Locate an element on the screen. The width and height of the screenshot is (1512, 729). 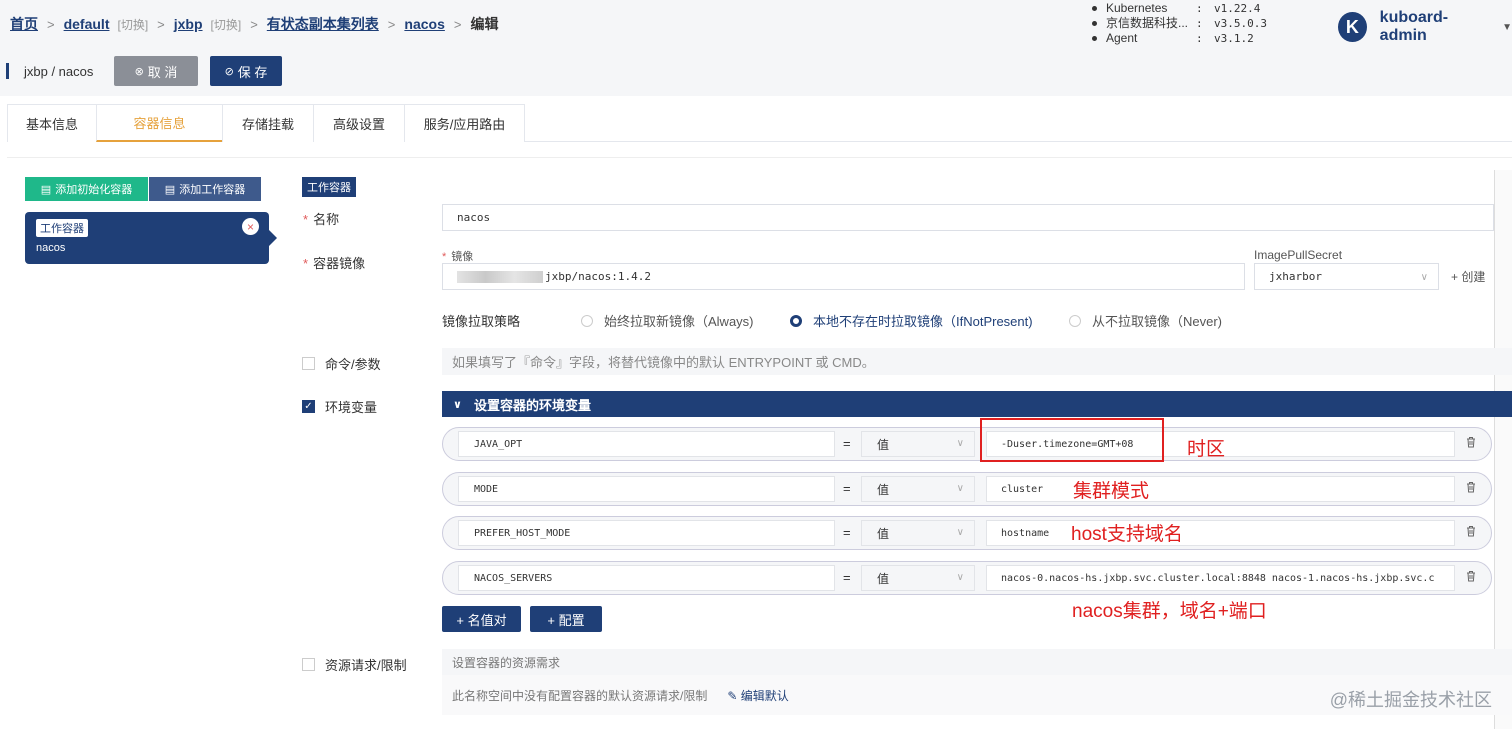
cancel-button: ⊗ 取 消 is located at coordinates (156, 71).